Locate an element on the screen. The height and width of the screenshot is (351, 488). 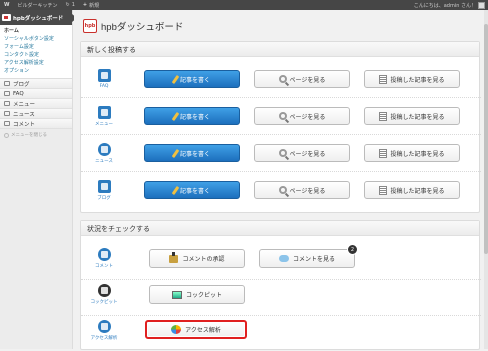
wp-logo: W is located at coordinates (7, 5).